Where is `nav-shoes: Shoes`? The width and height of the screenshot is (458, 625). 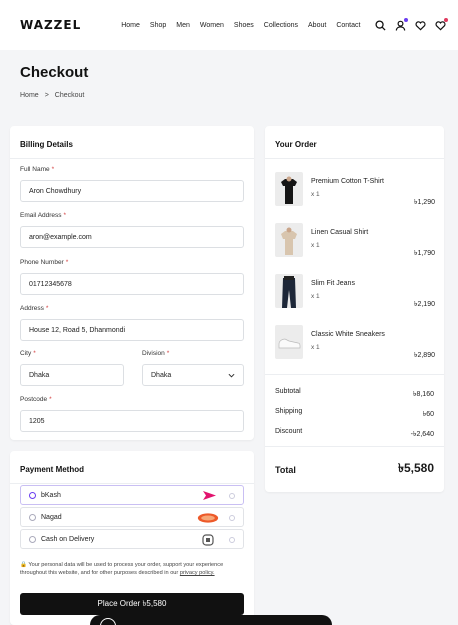 nav-shoes: Shoes is located at coordinates (244, 25).